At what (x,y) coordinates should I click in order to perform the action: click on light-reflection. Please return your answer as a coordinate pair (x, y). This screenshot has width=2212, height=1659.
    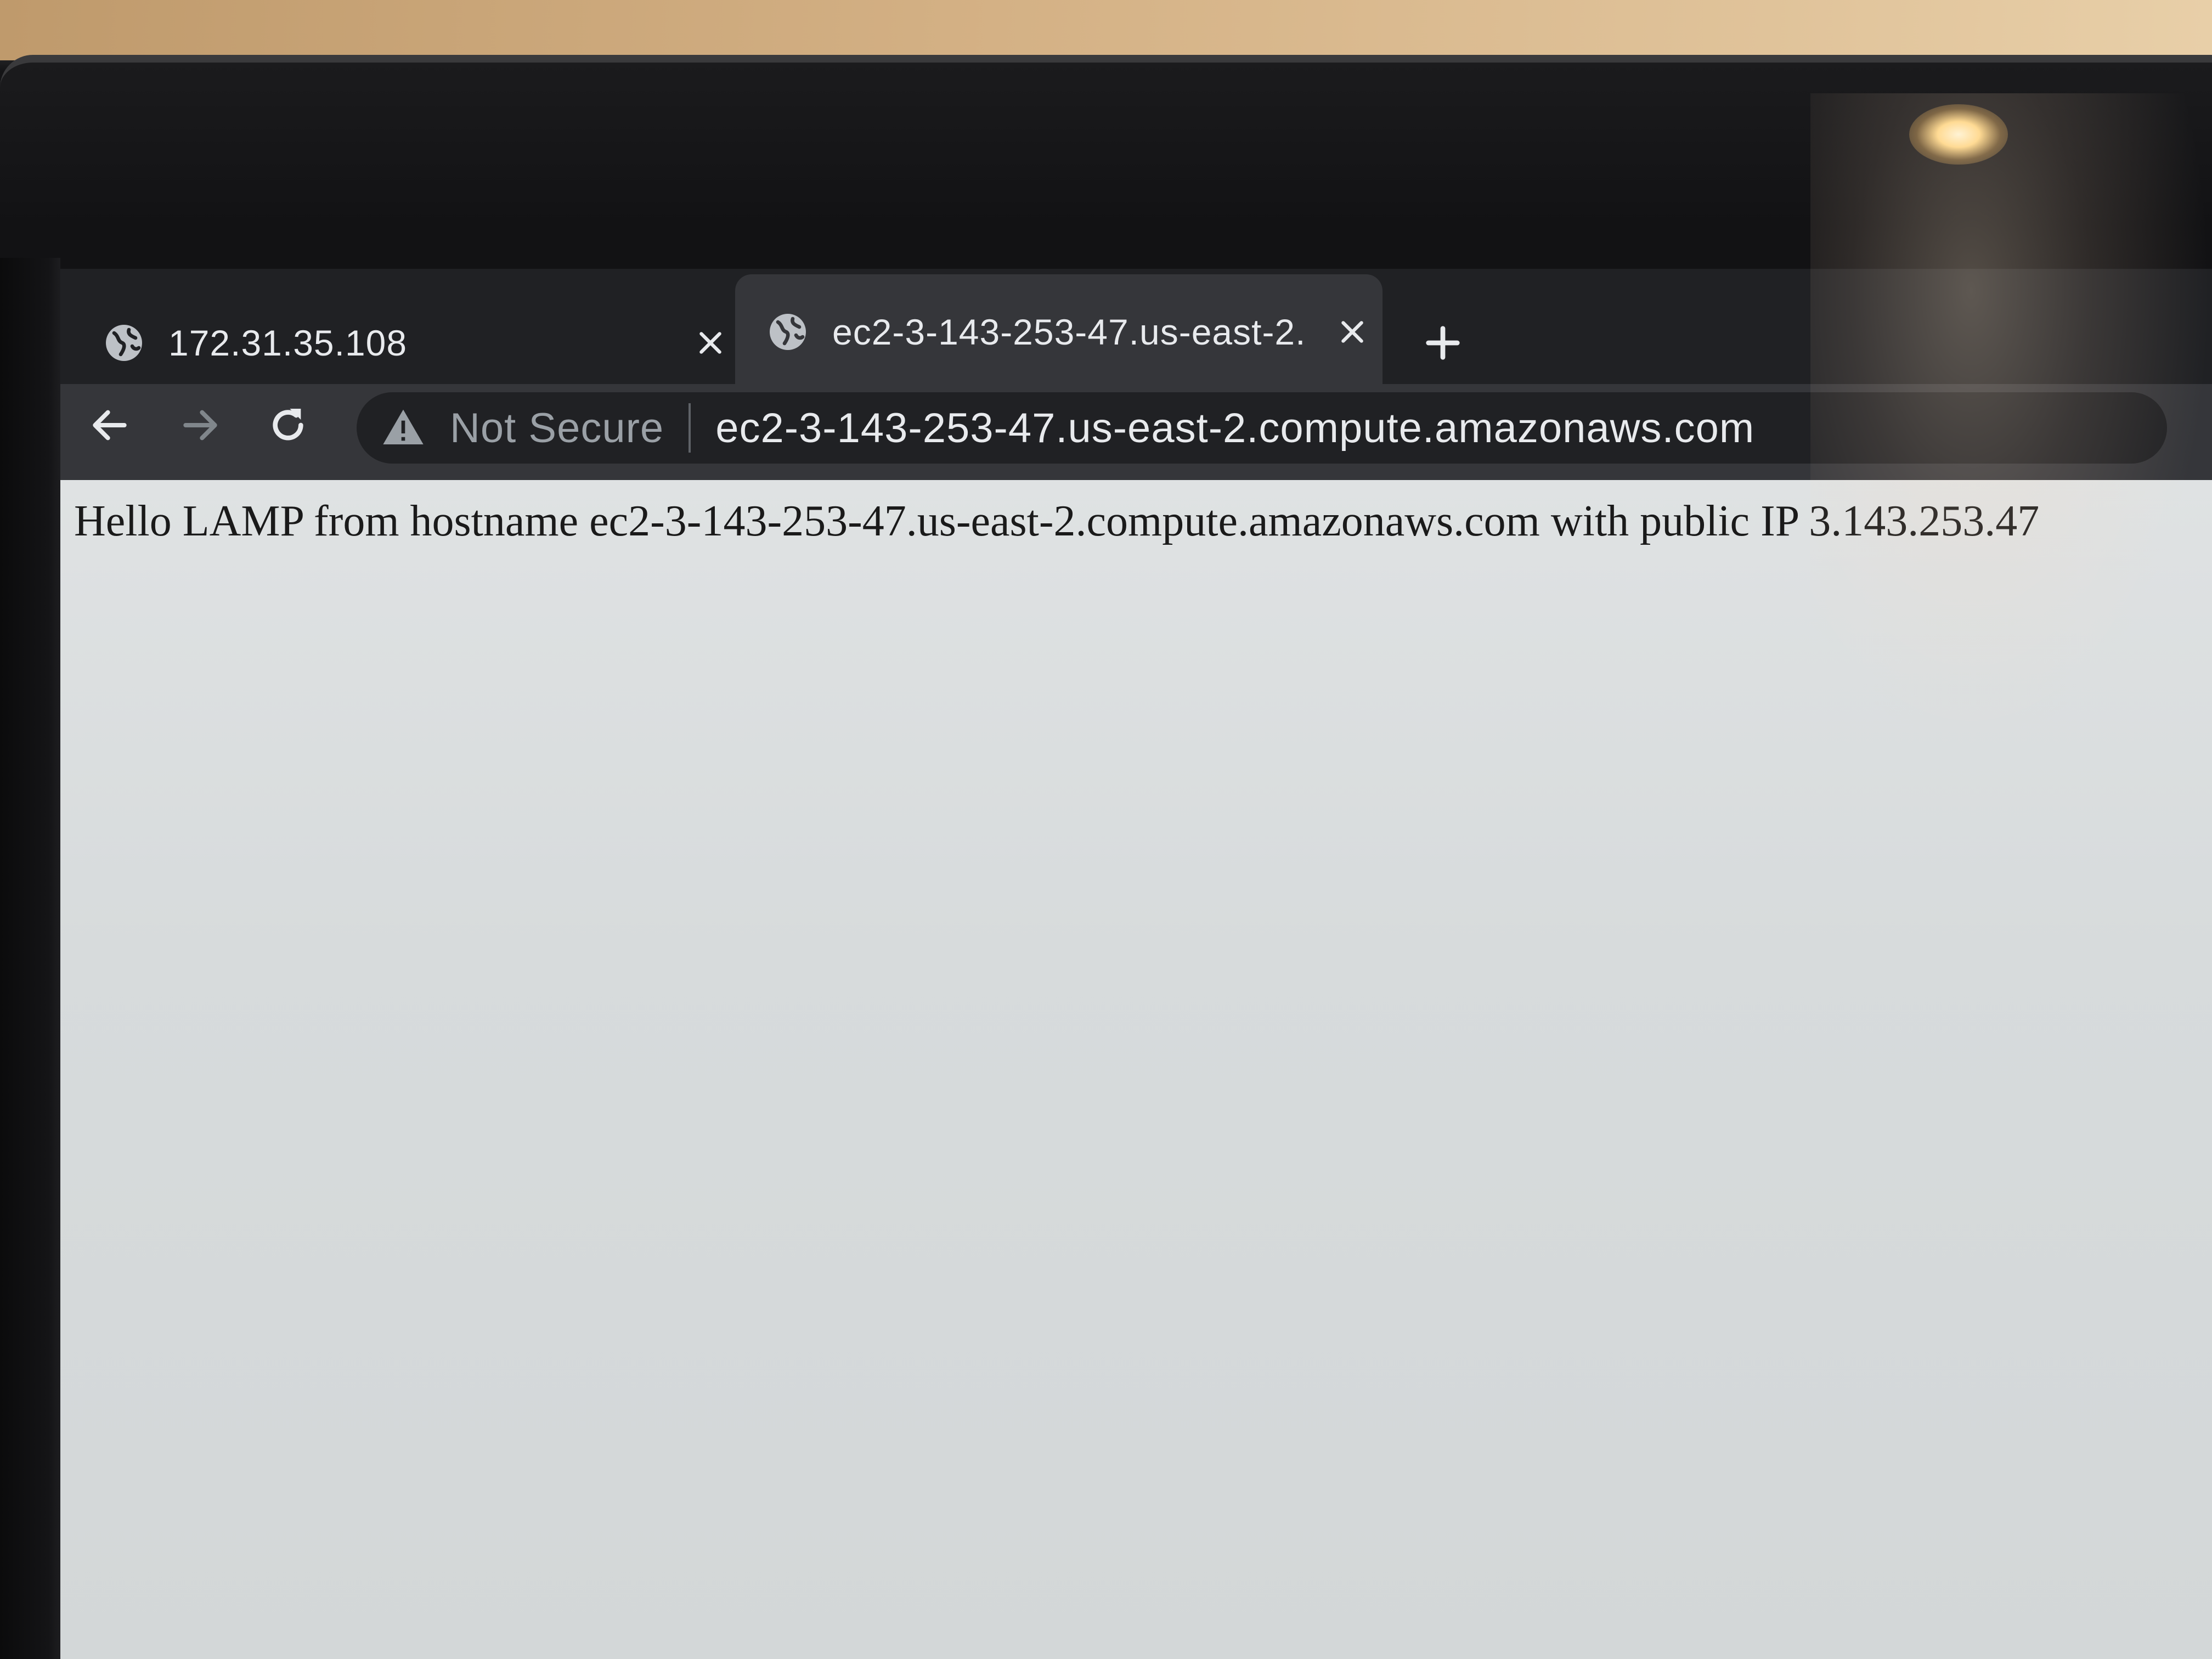
    Looking at the image, I should click on (1958, 134).